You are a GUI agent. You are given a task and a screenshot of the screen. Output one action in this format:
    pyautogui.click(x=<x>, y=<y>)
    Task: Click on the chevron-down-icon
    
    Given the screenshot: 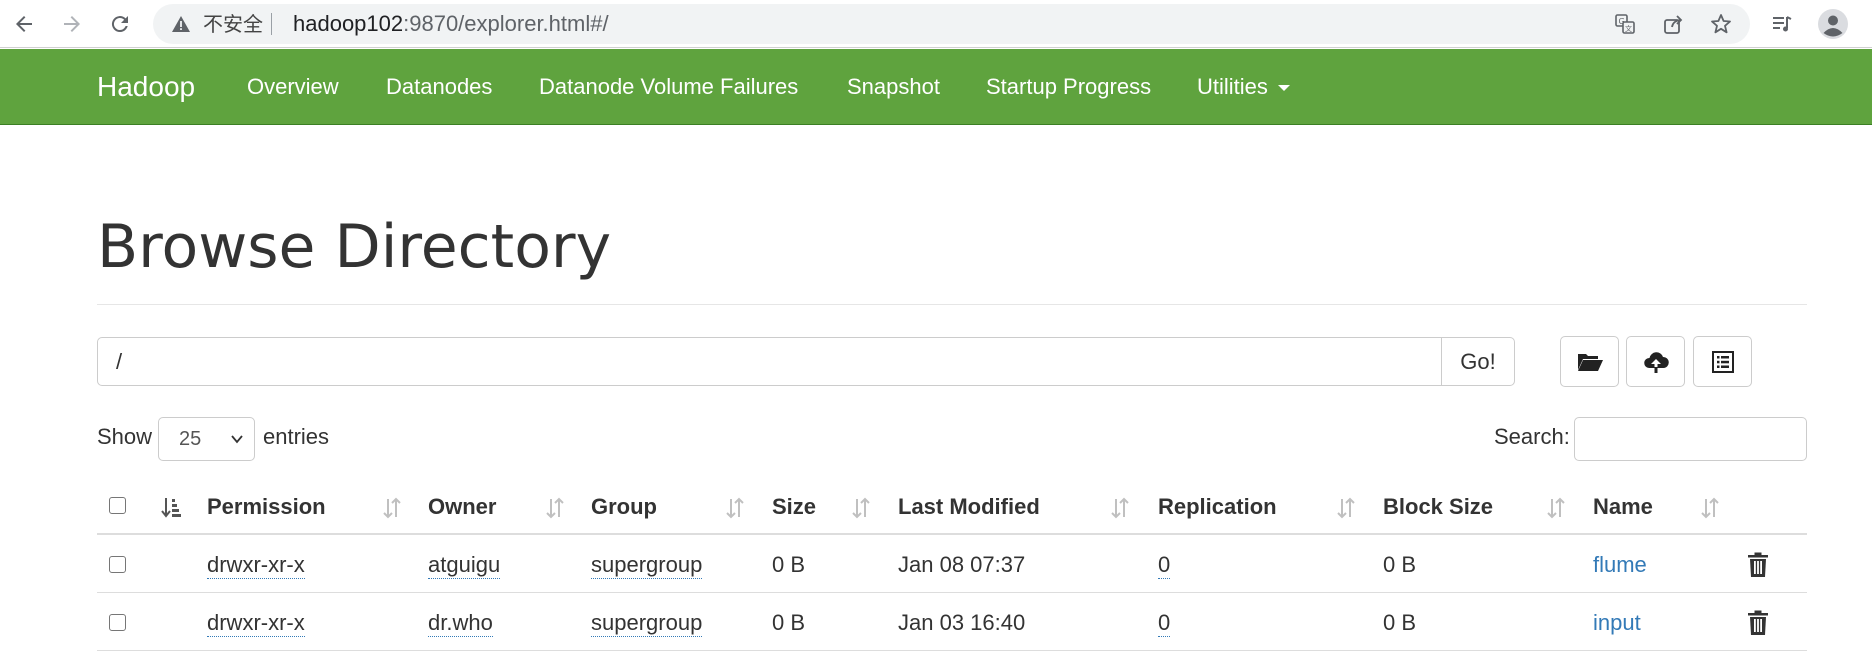 What is the action you would take?
    pyautogui.click(x=237, y=439)
    